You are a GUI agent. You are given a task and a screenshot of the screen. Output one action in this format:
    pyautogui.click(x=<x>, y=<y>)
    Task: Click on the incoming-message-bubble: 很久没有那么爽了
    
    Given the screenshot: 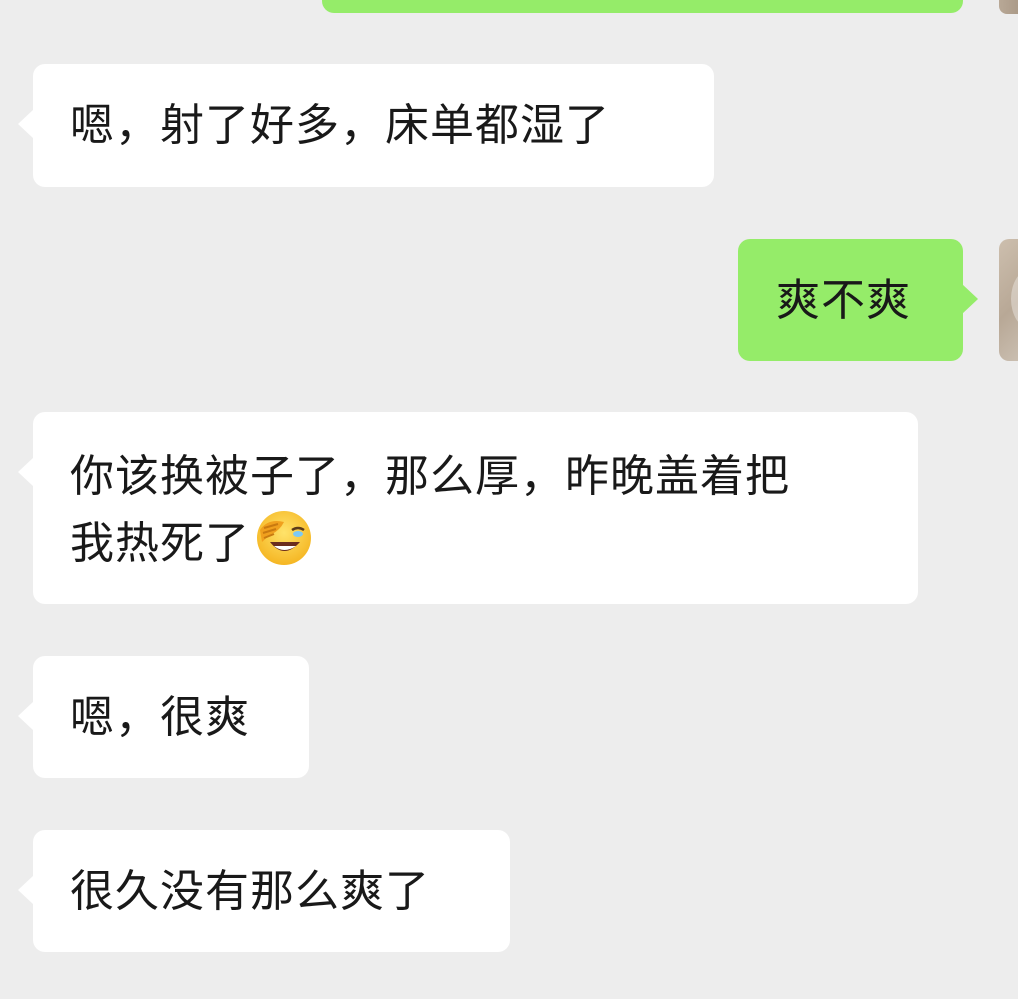 What is the action you would take?
    pyautogui.click(x=264, y=891)
    